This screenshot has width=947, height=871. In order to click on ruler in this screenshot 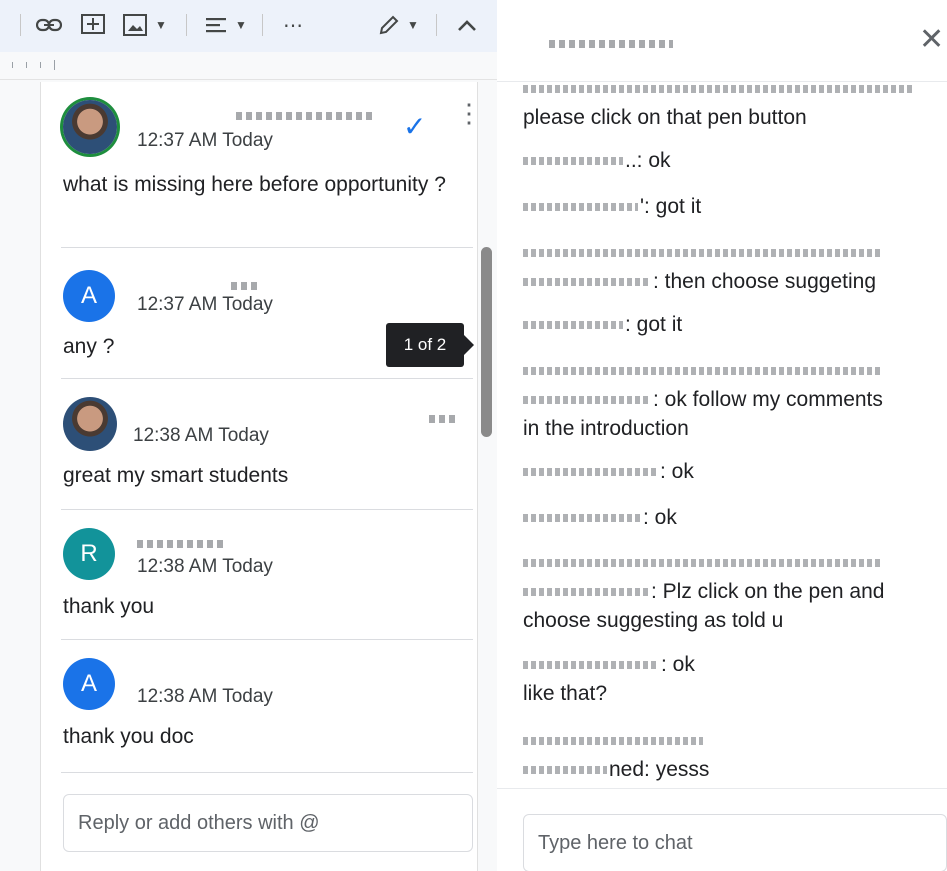, I will do `click(248, 66)`.